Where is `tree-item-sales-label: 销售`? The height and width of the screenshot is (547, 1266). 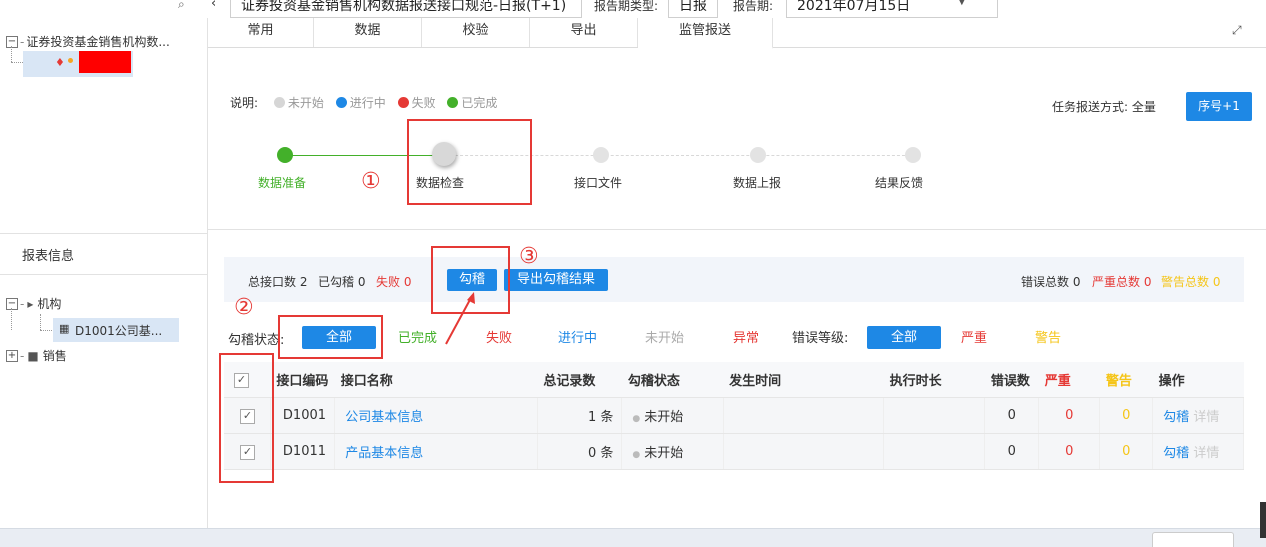 tree-item-sales-label: 销售 is located at coordinates (54, 356).